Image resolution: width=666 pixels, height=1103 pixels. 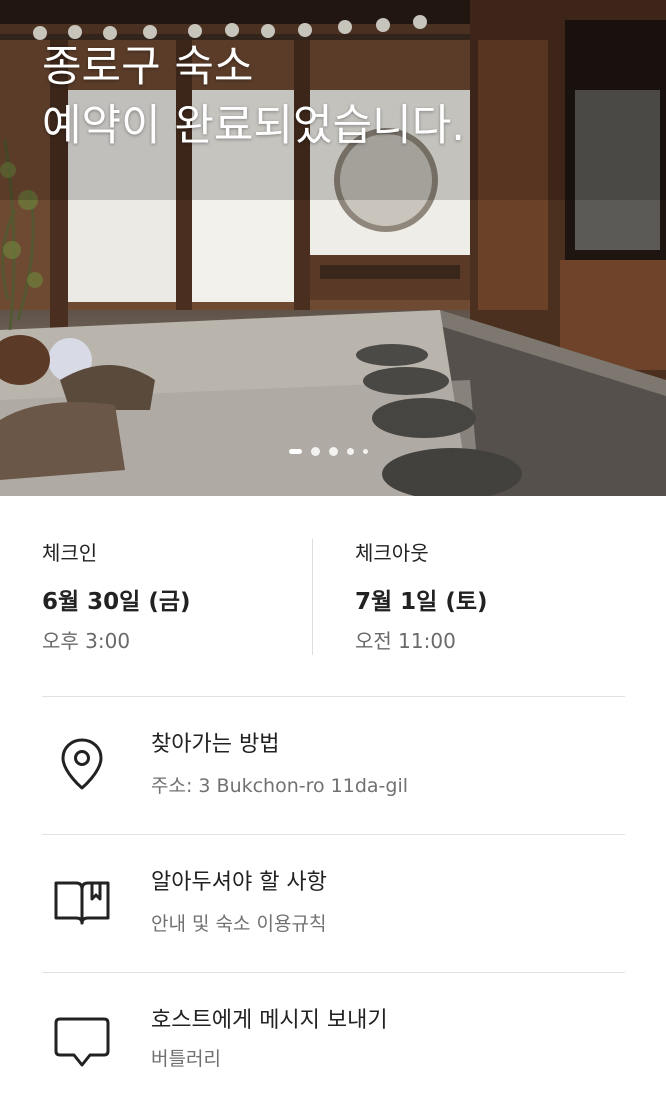 I want to click on checkin-section: 체크인 6월 30일 (금) 오후 3:00, so click(x=116, y=597).